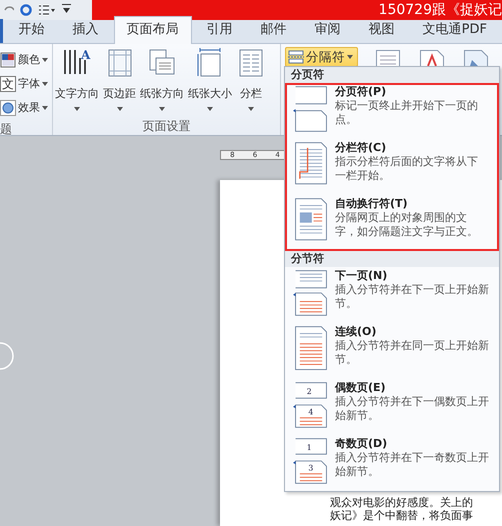  What do you see at coordinates (401, 502) in the screenshot?
I see `text-line: 观众对电影的好感度。关上的` at bounding box center [401, 502].